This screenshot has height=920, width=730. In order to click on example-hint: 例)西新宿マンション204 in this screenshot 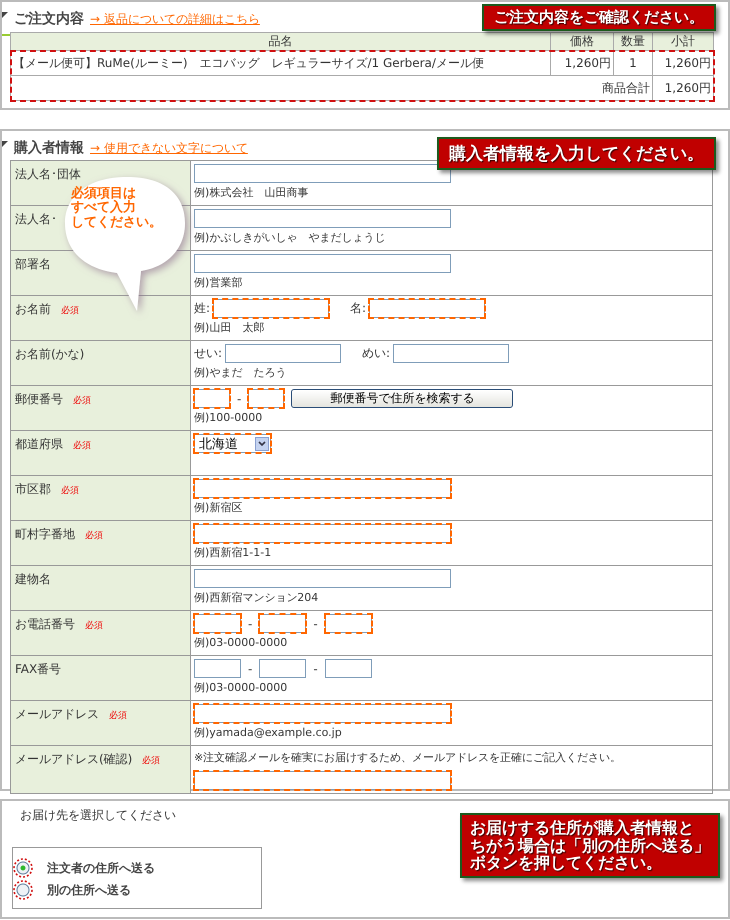, I will do `click(257, 597)`.